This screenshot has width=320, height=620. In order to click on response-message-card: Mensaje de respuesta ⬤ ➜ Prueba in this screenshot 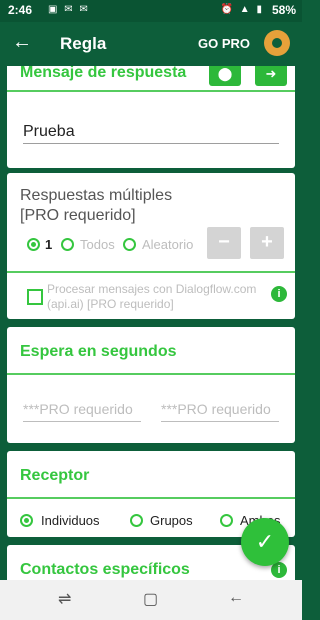, I will do `click(151, 117)`.